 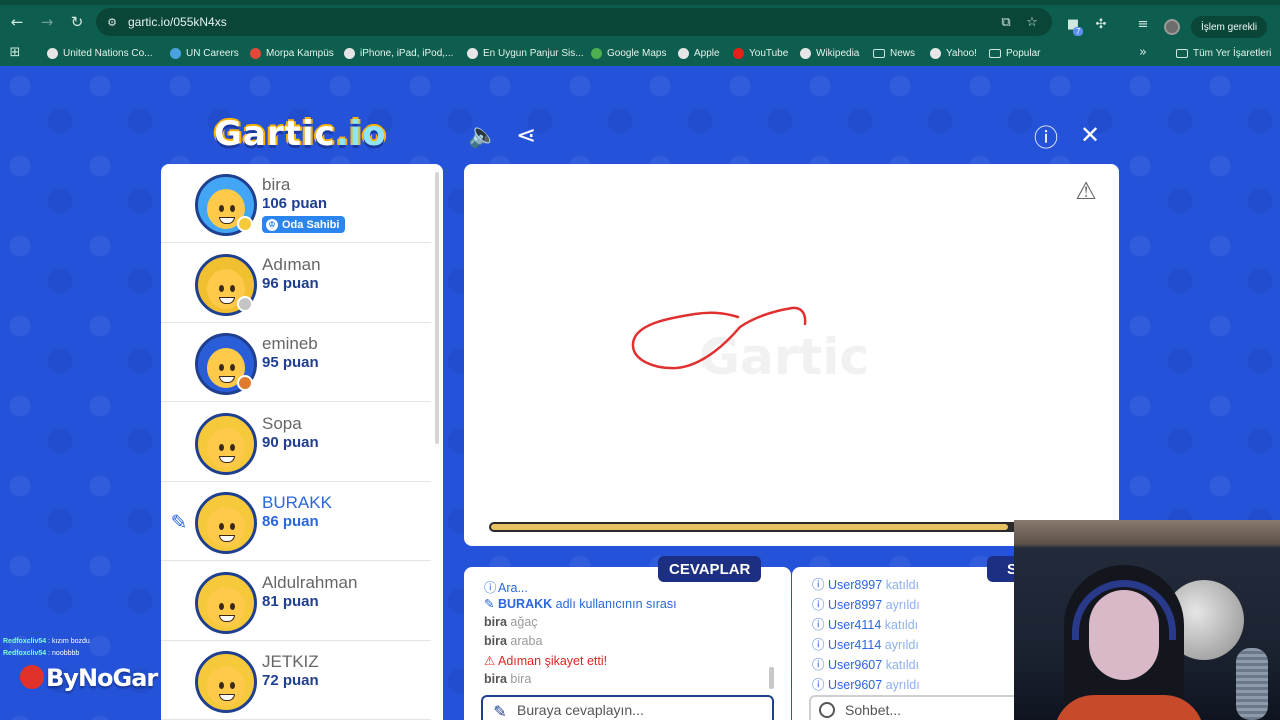 I want to click on chat-message: ⓘ User9607 katıldı, so click(x=865, y=663).